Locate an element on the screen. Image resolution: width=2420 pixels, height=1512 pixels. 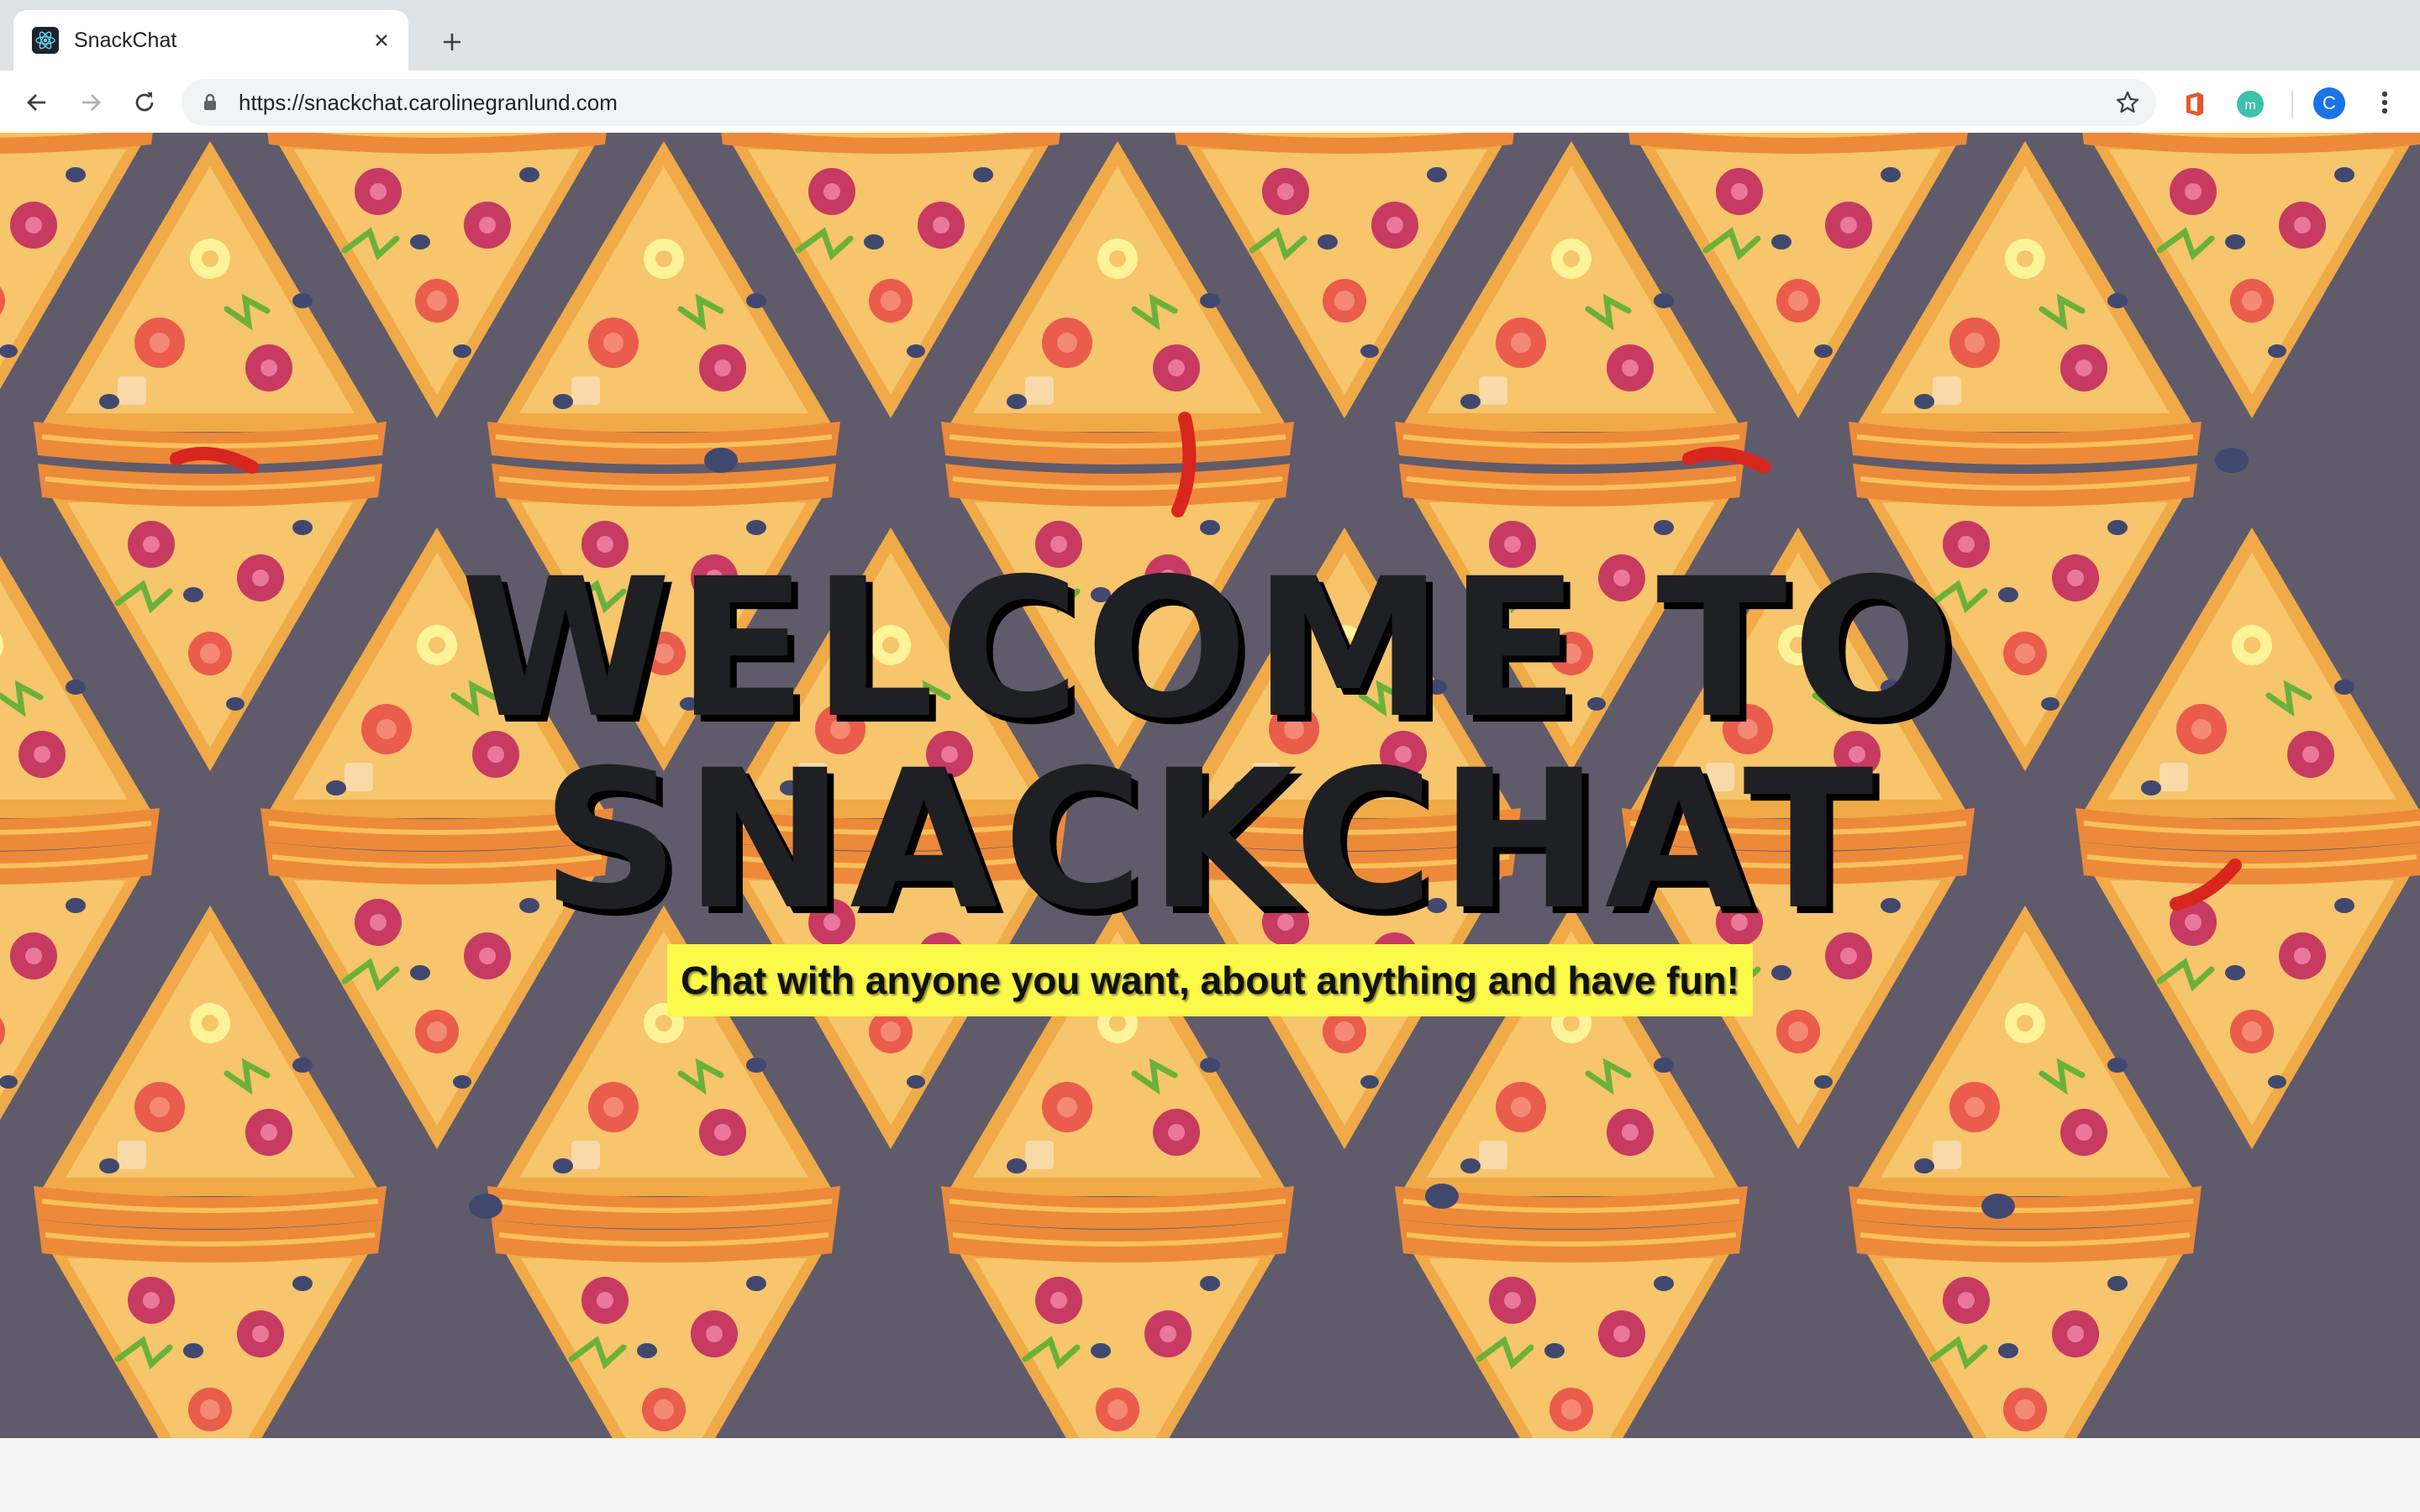
profile-avatar: C is located at coordinates (2329, 103).